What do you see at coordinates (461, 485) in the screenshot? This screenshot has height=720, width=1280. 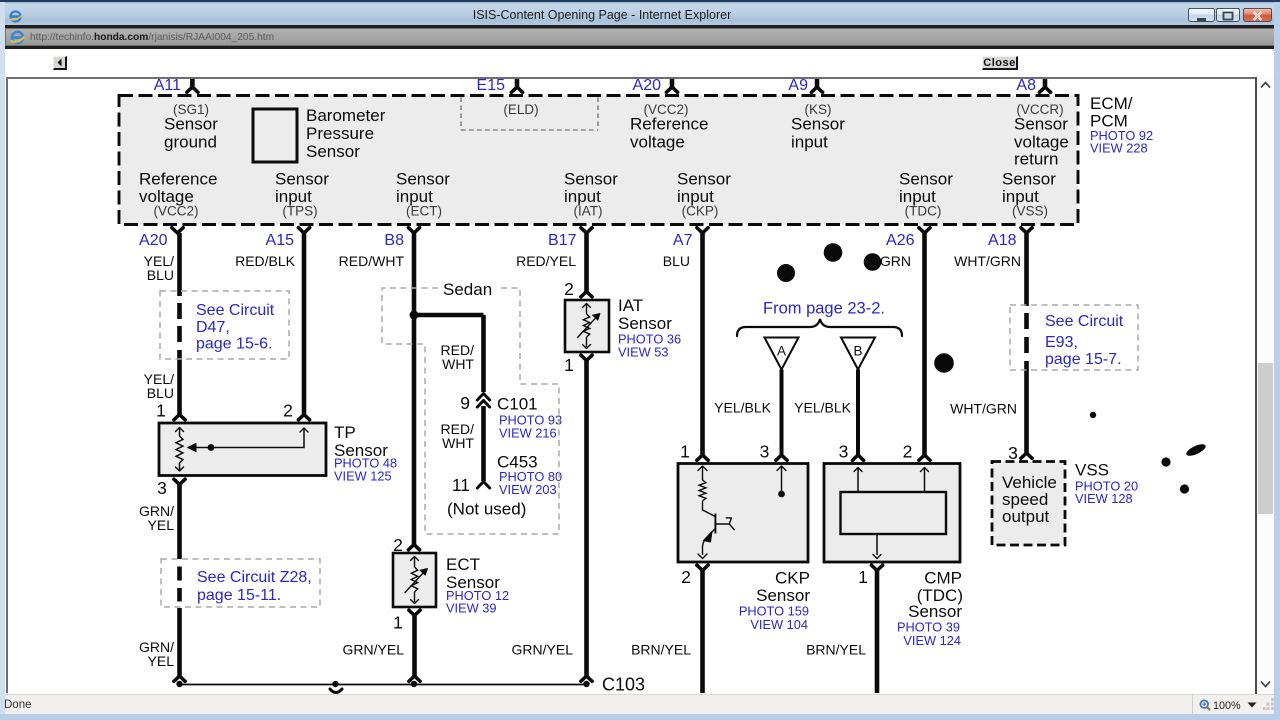 I see `svg-text: 11` at bounding box center [461, 485].